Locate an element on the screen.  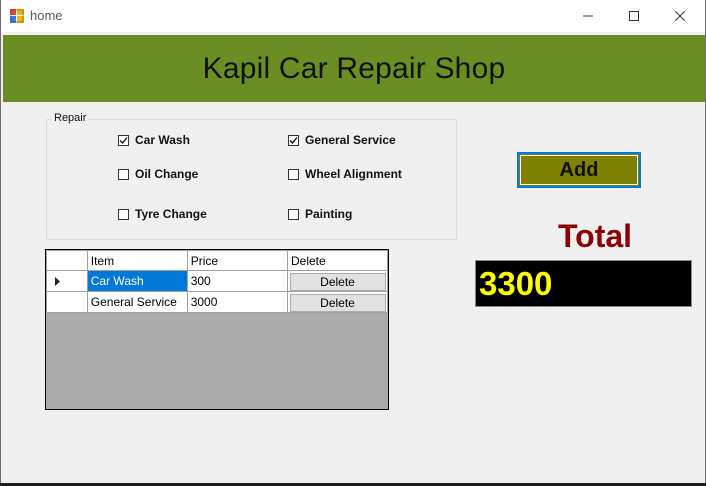
cell-price: 3000 is located at coordinates (237, 302).